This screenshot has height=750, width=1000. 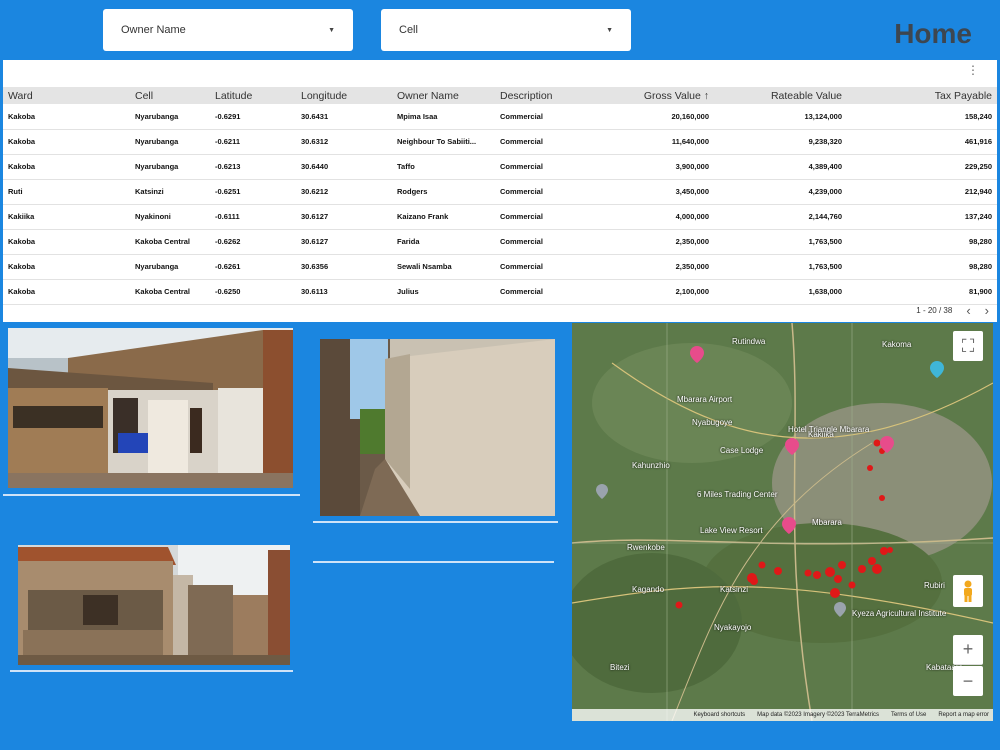 What do you see at coordinates (443, 192) in the screenshot?
I see `table-cell: Rodgers` at bounding box center [443, 192].